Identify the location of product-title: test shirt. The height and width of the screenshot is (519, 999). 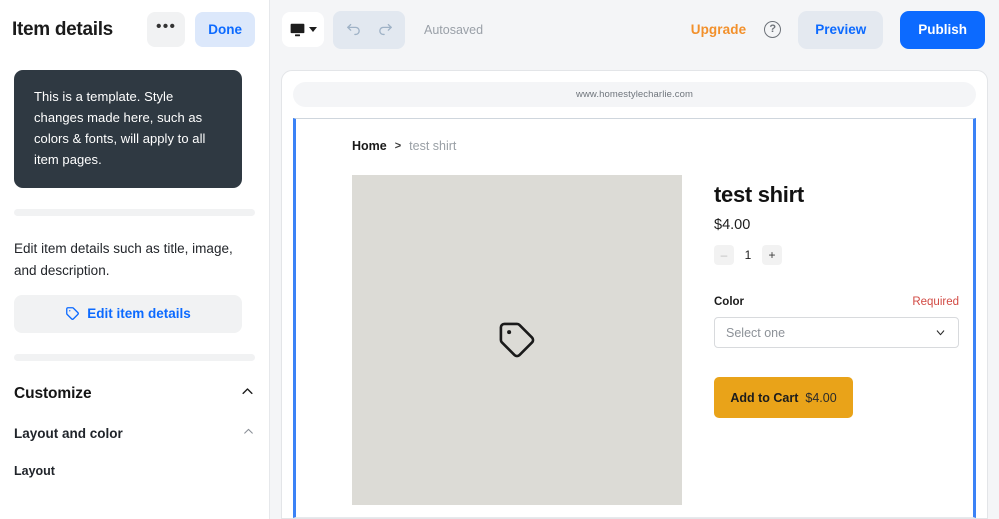
(759, 194).